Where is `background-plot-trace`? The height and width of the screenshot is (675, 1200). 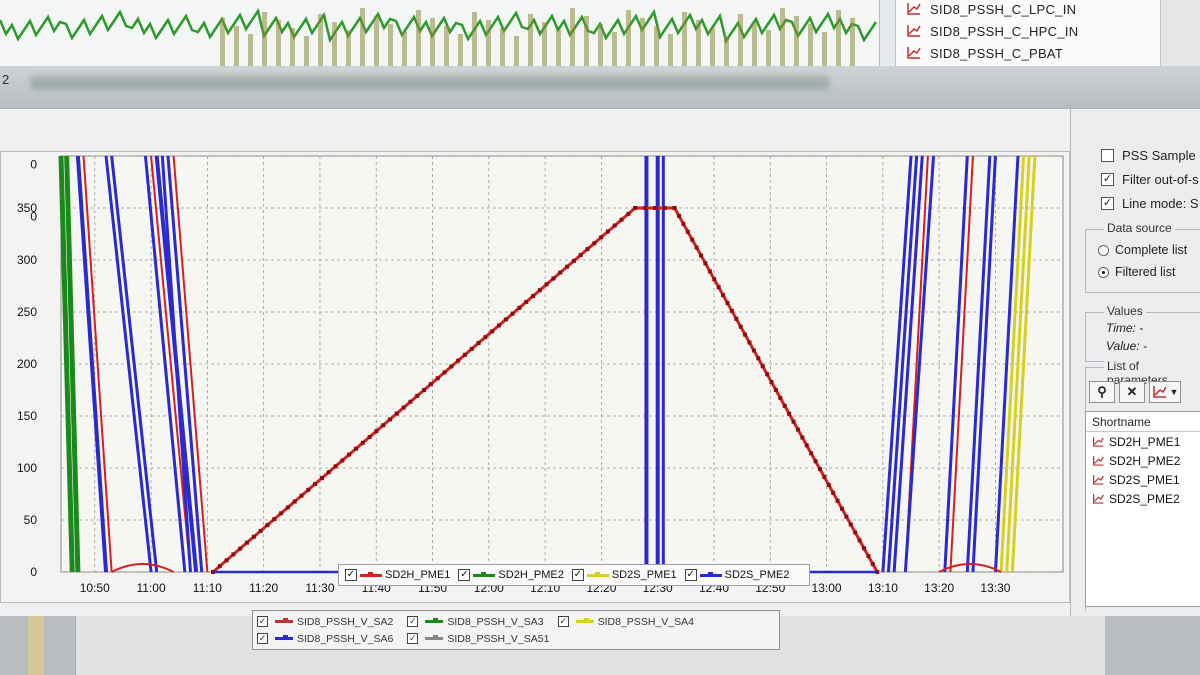 background-plot-trace is located at coordinates (439, 36).